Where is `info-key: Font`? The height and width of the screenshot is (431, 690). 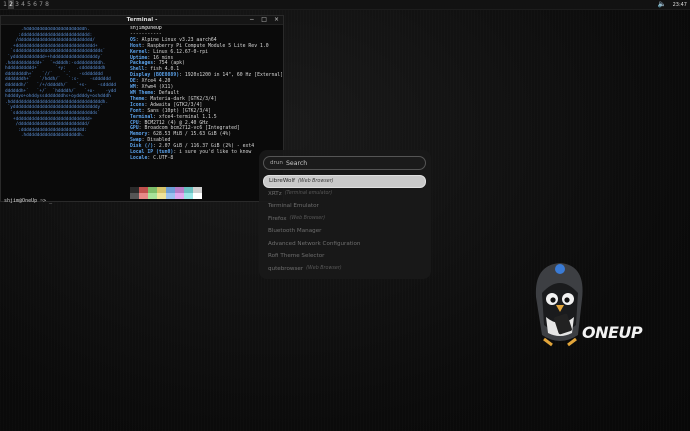
info-key: Font is located at coordinates (136, 111).